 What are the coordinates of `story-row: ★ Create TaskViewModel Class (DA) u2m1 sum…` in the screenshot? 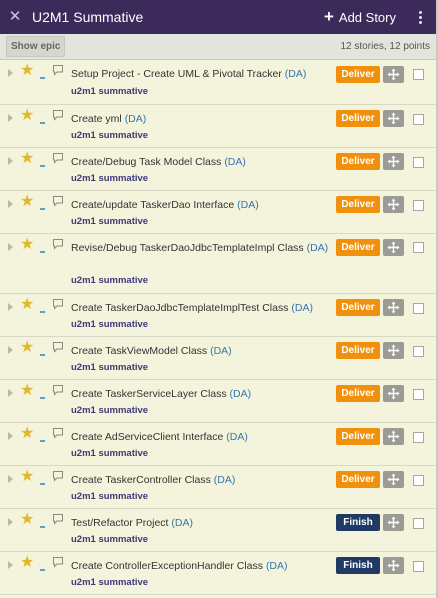 It's located at (218, 358).